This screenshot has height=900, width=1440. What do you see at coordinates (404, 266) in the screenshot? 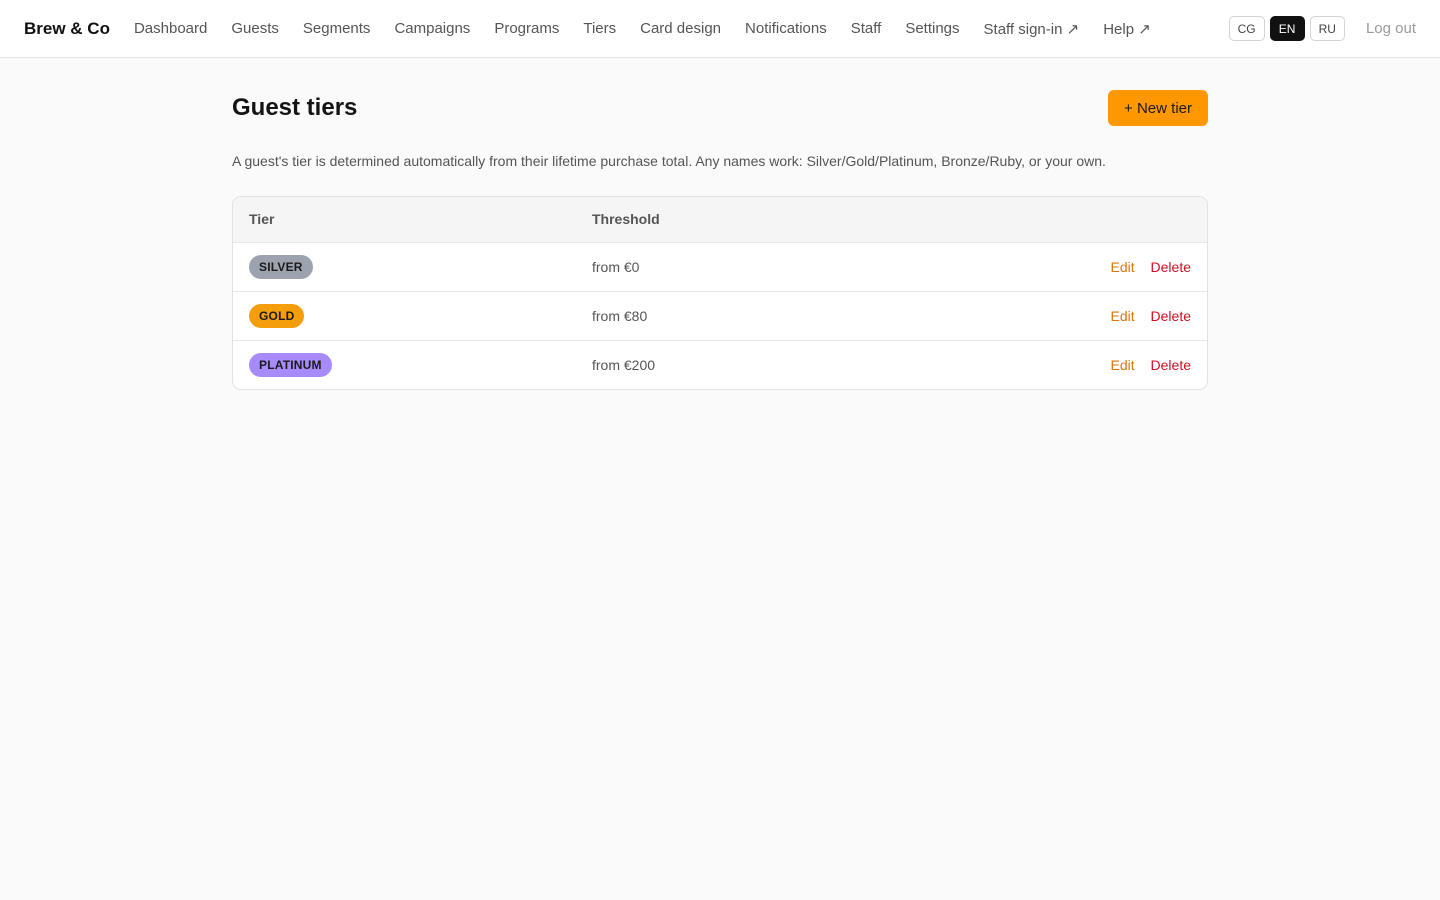
I see `tier-cell: SILVER` at bounding box center [404, 266].